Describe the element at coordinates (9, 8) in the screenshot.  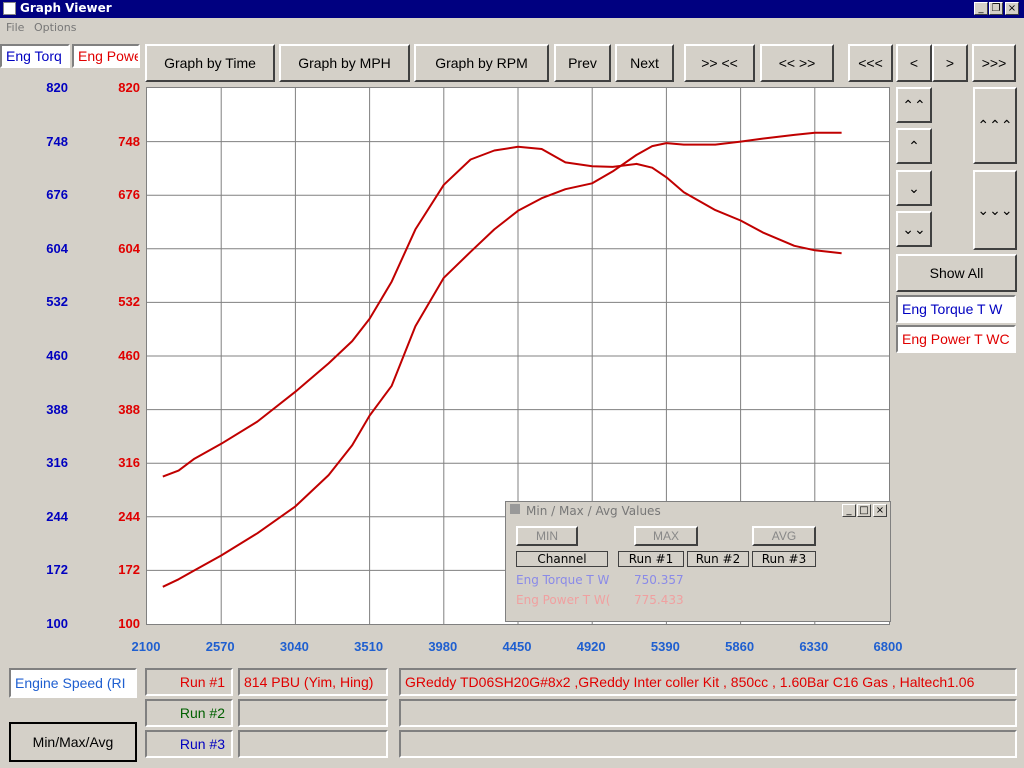
I see `app-icon` at that location.